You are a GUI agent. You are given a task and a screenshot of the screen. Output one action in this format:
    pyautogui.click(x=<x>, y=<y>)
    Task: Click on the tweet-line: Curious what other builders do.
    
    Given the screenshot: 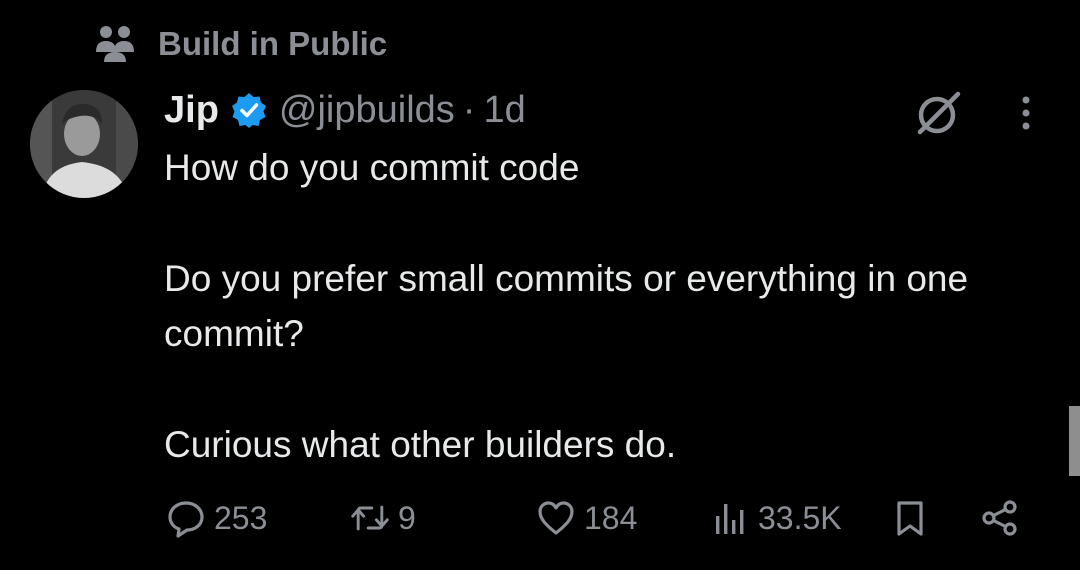 What is the action you would take?
    pyautogui.click(x=420, y=444)
    